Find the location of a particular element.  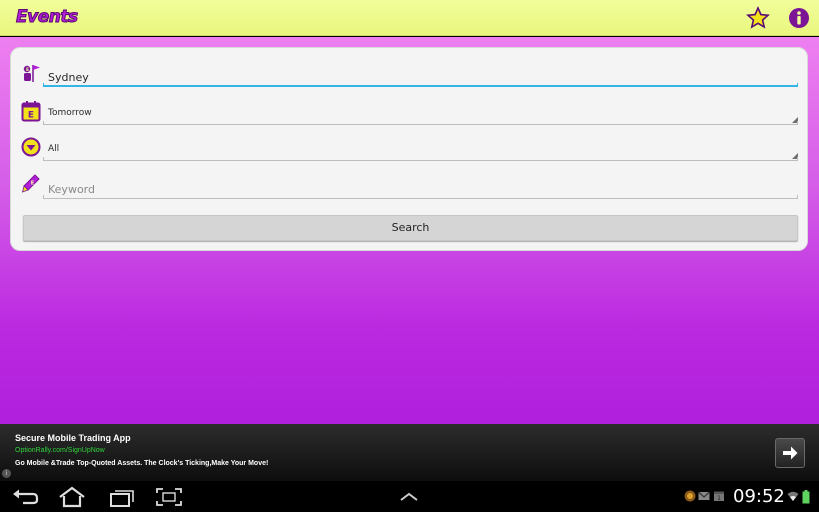

location-underline is located at coordinates (420, 85).